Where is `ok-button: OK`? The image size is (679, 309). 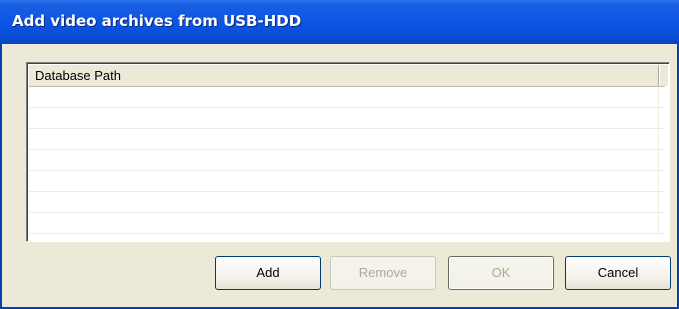
ok-button: OK is located at coordinates (501, 273).